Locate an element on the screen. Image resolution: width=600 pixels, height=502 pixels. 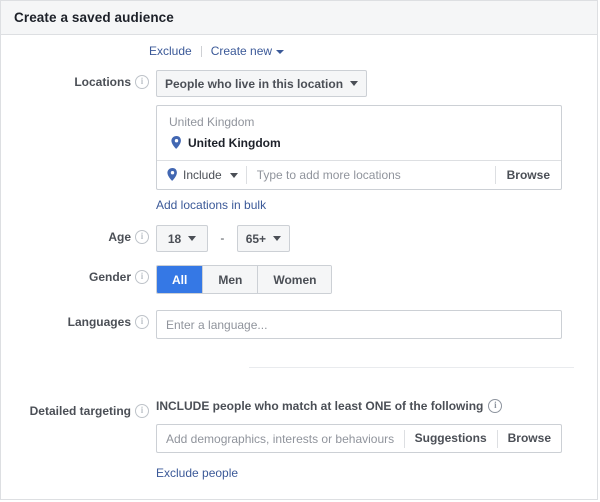
age-max-select: 65+ is located at coordinates (263, 238).